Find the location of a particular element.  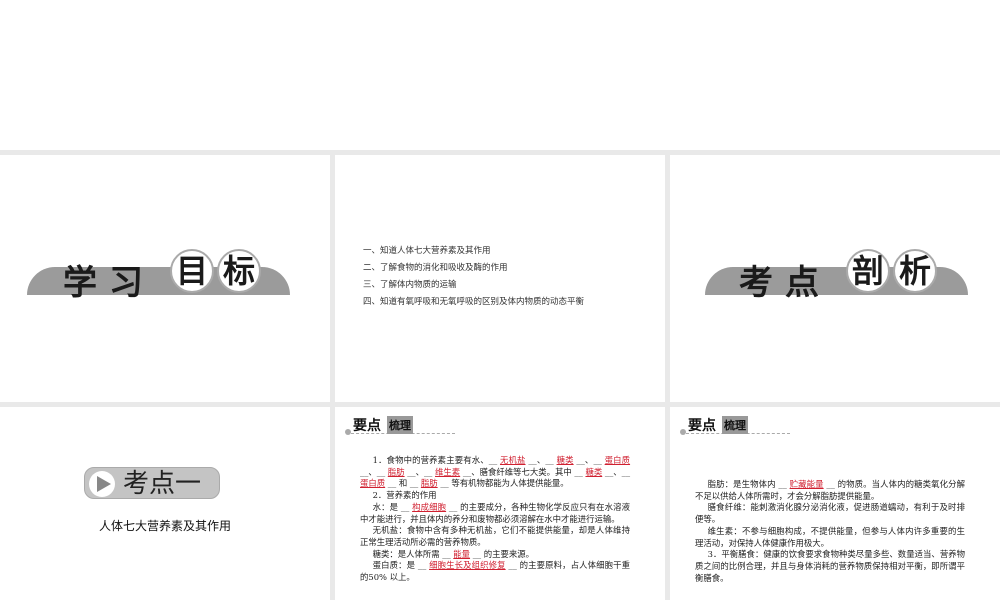

text-segment: __ 和 __ is located at coordinates (403, 483).